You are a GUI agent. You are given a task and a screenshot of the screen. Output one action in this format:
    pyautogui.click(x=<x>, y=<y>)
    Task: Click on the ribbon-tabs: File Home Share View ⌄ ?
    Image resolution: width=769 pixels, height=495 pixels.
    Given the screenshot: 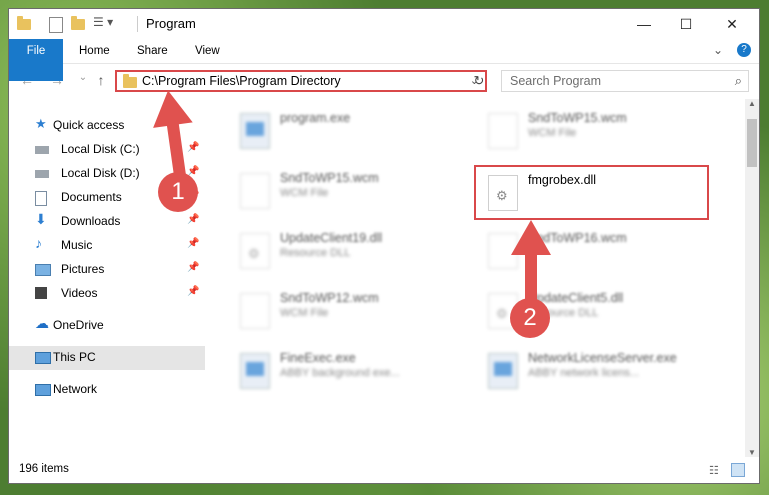 What is the action you would take?
    pyautogui.click(x=384, y=60)
    